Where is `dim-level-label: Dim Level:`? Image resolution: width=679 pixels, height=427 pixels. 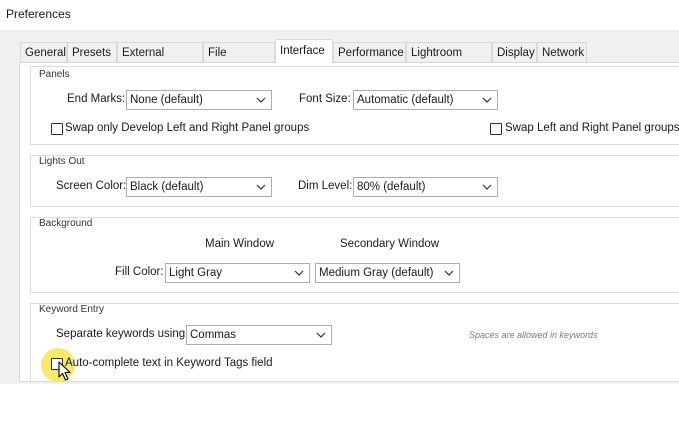 dim-level-label: Dim Level: is located at coordinates (325, 186).